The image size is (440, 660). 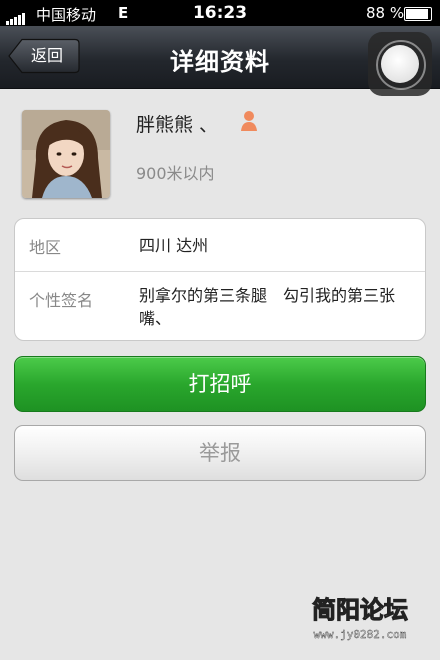 What do you see at coordinates (267, 307) in the screenshot?
I see `signature-value: 别拿尔的第三条腿 勾引我的第三张嘴、` at bounding box center [267, 307].